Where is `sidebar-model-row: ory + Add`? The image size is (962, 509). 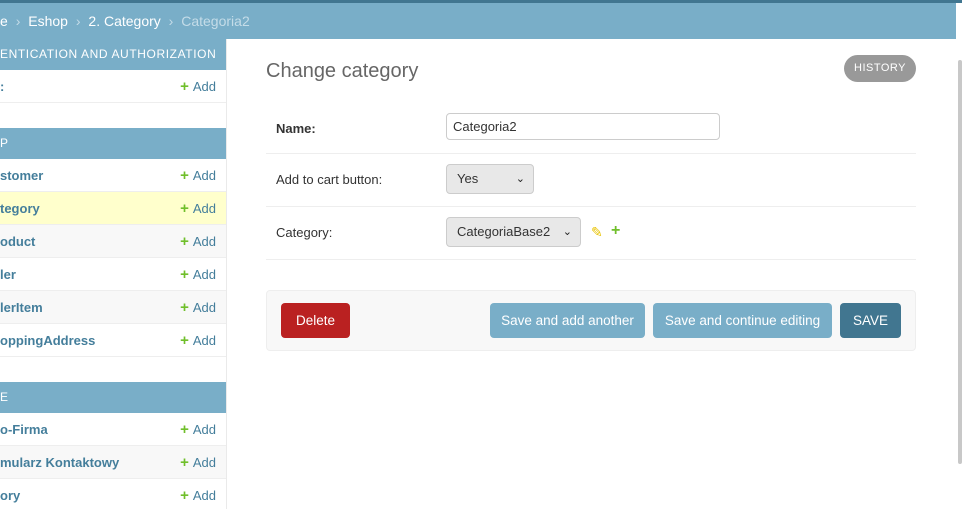 sidebar-model-row: ory + Add is located at coordinates (113, 494).